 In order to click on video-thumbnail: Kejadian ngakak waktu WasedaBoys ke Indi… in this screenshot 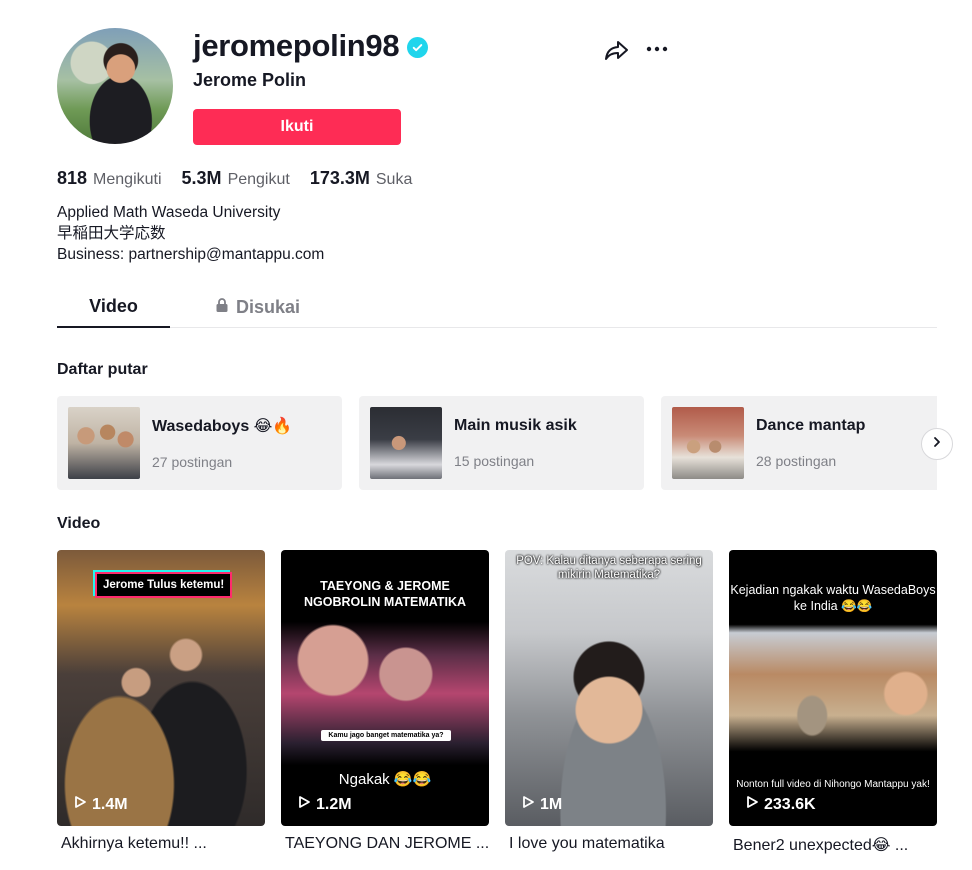, I will do `click(833, 688)`.